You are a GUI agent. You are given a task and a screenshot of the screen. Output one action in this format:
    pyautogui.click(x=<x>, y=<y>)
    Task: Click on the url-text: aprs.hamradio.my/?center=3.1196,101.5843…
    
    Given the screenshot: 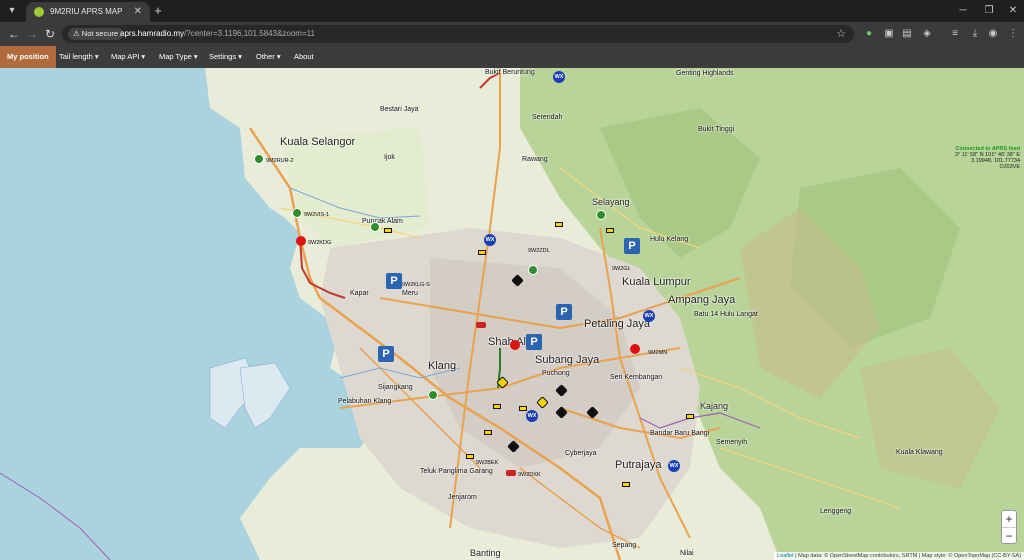 What is the action you would take?
    pyautogui.click(x=217, y=33)
    